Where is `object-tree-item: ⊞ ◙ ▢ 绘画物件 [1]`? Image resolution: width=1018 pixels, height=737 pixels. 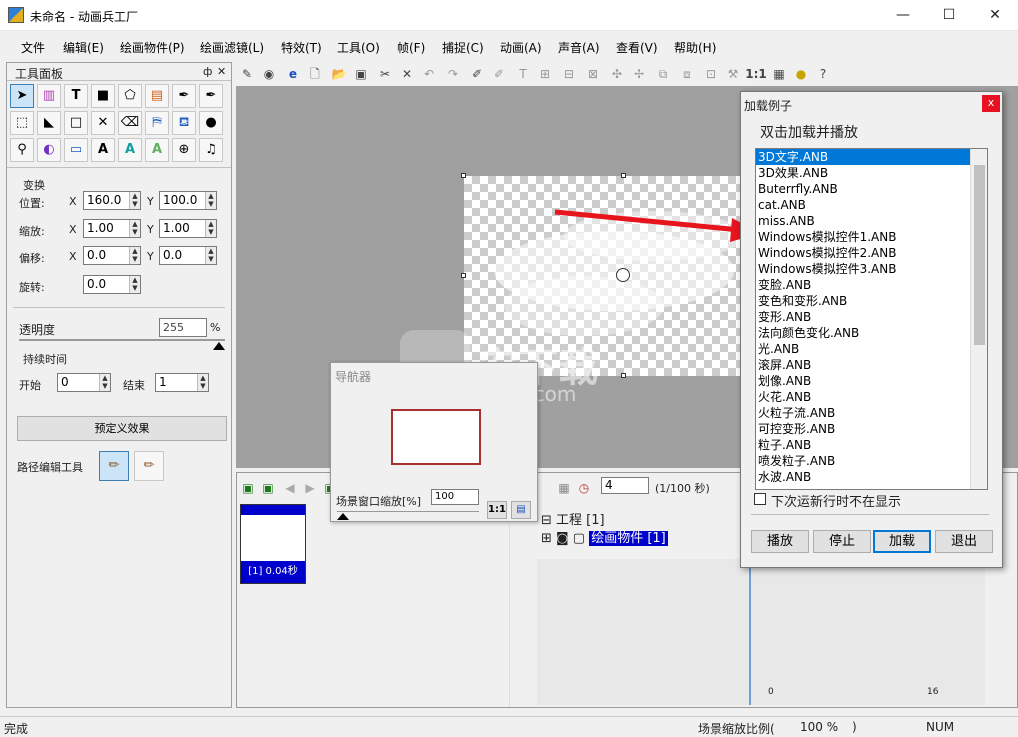
object-tree-item: ⊞ ◙ ▢ 绘画物件 [1] is located at coordinates (604, 536).